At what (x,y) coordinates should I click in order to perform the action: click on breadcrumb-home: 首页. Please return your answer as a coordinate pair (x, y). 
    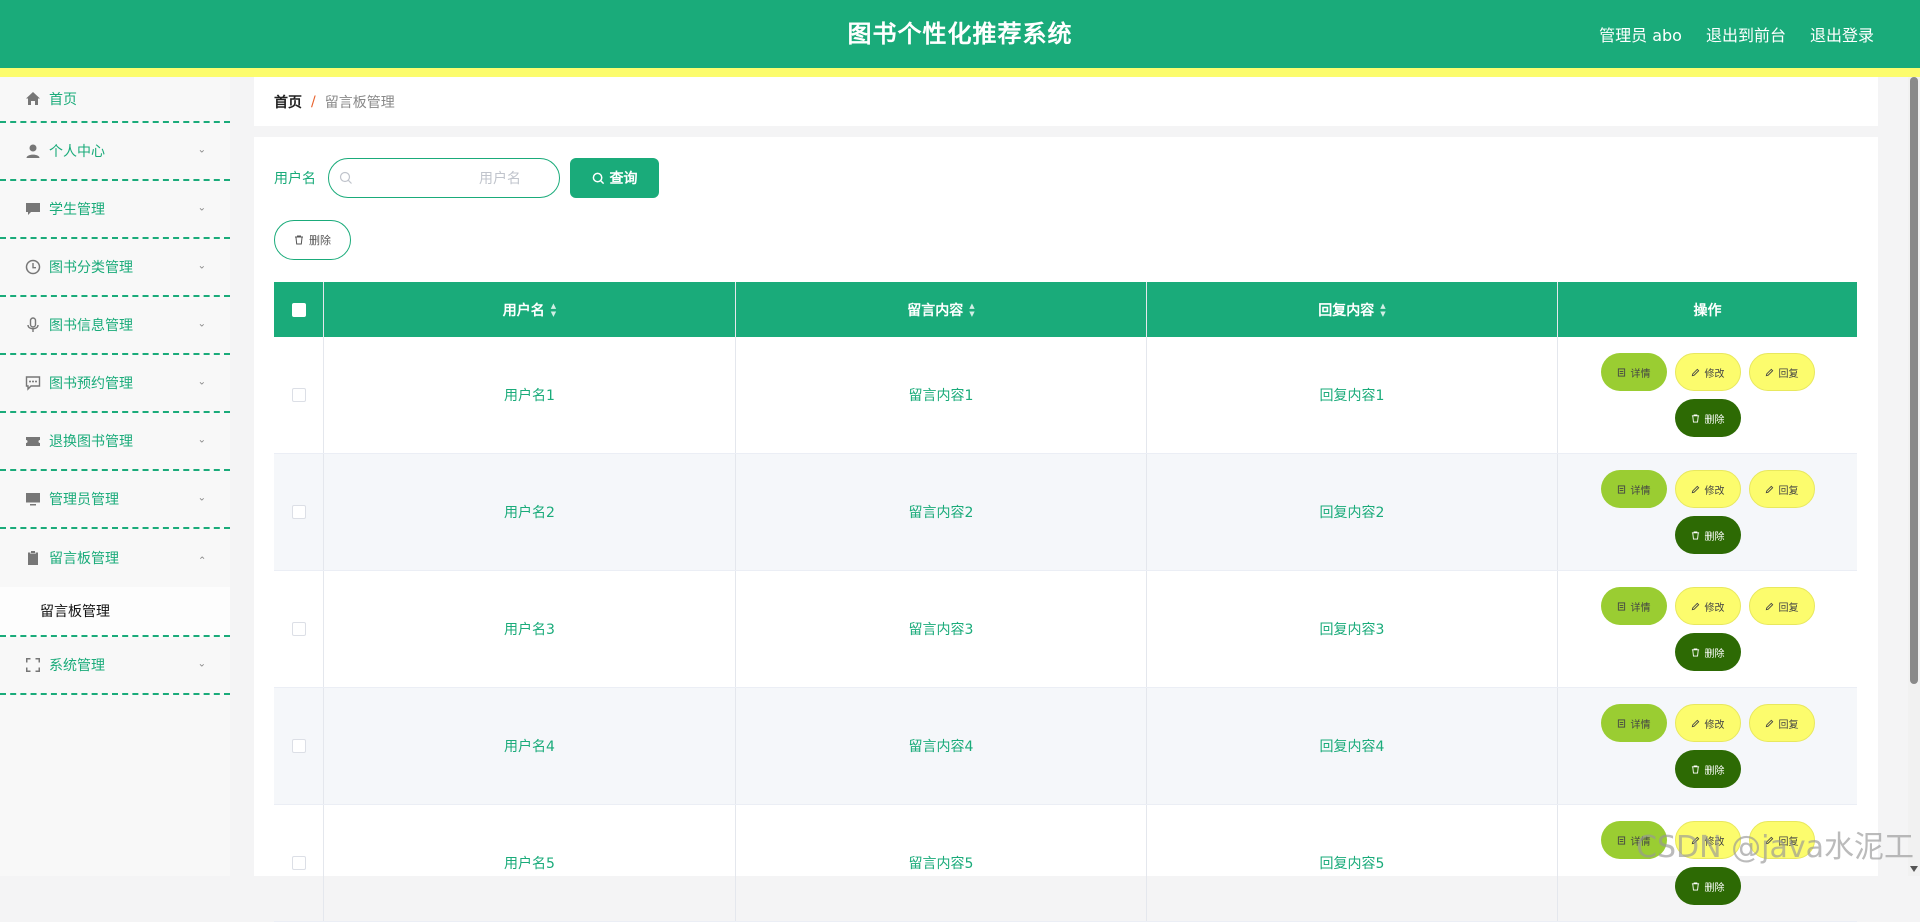
    Looking at the image, I should click on (288, 102).